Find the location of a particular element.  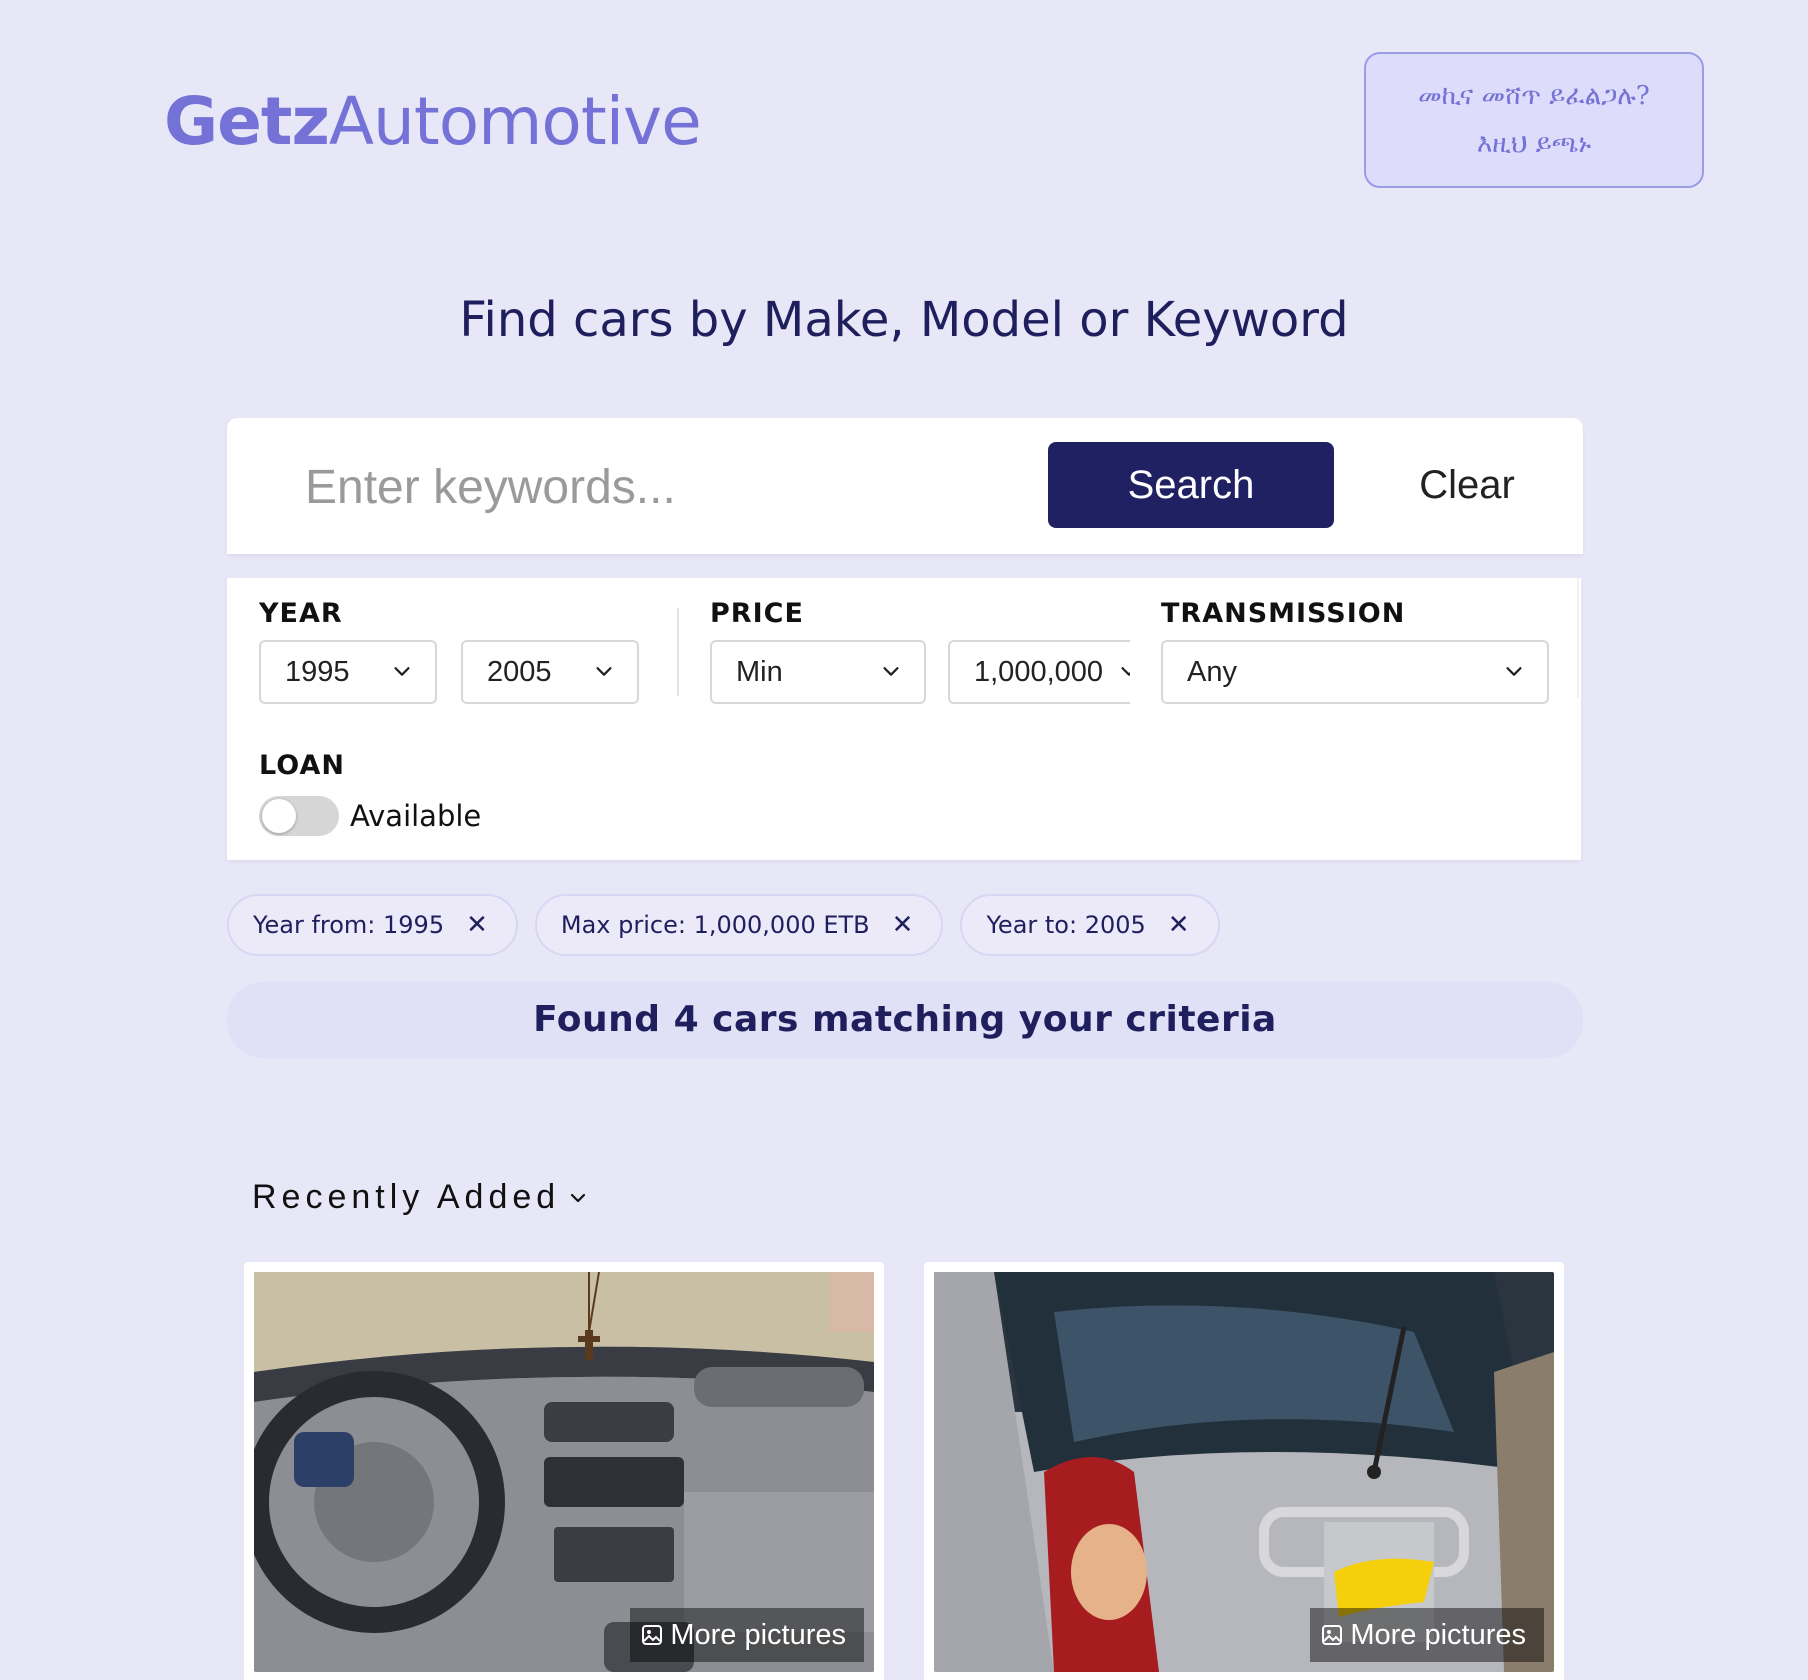

sell-car-cta-button: መኪና መሸጥ ይፈልጋሉ? እዚህ ይጫኑ is located at coordinates (1534, 120).